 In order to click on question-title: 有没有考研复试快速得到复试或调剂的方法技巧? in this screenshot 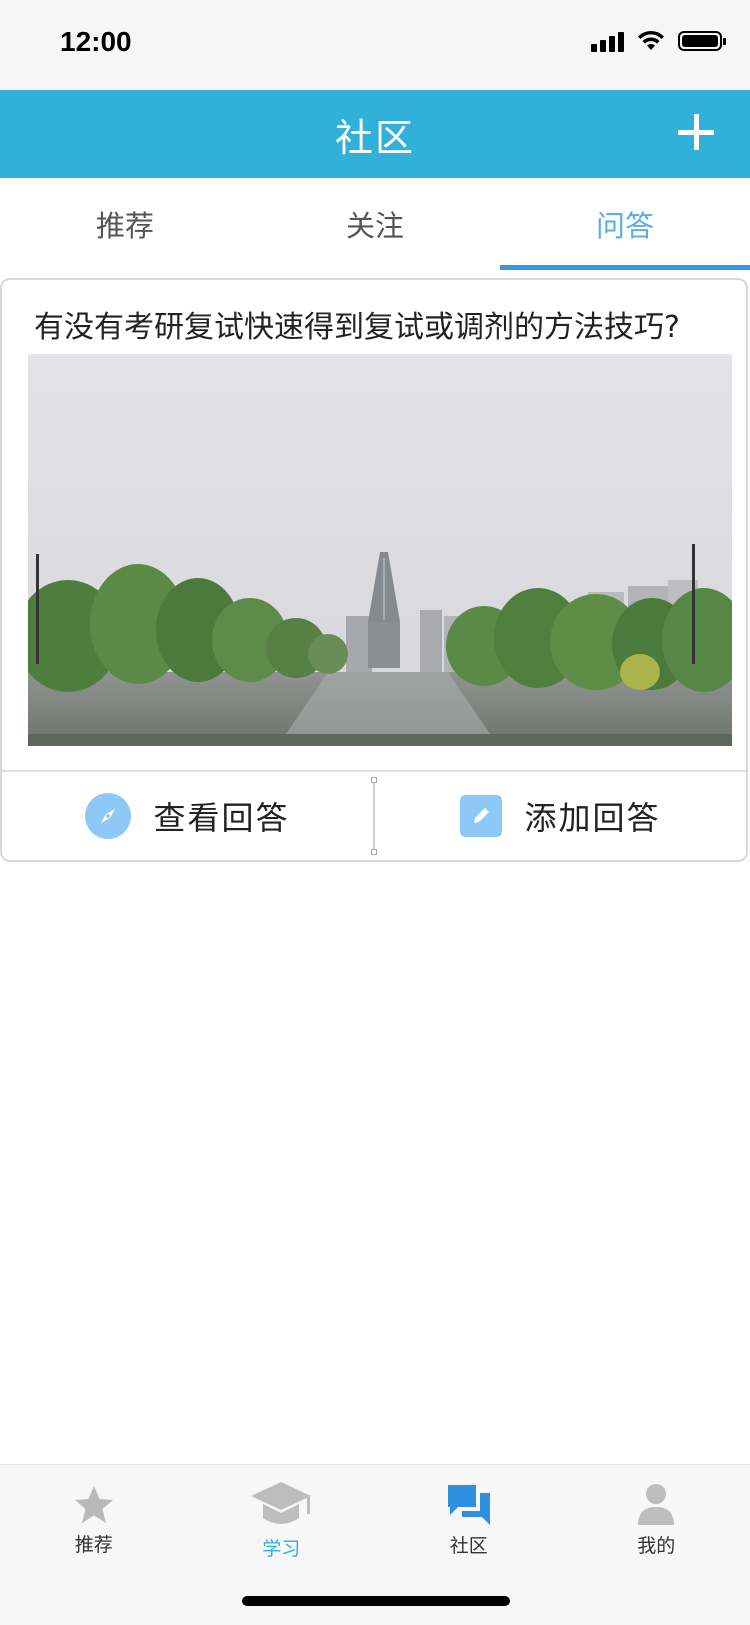, I will do `click(384, 324)`.